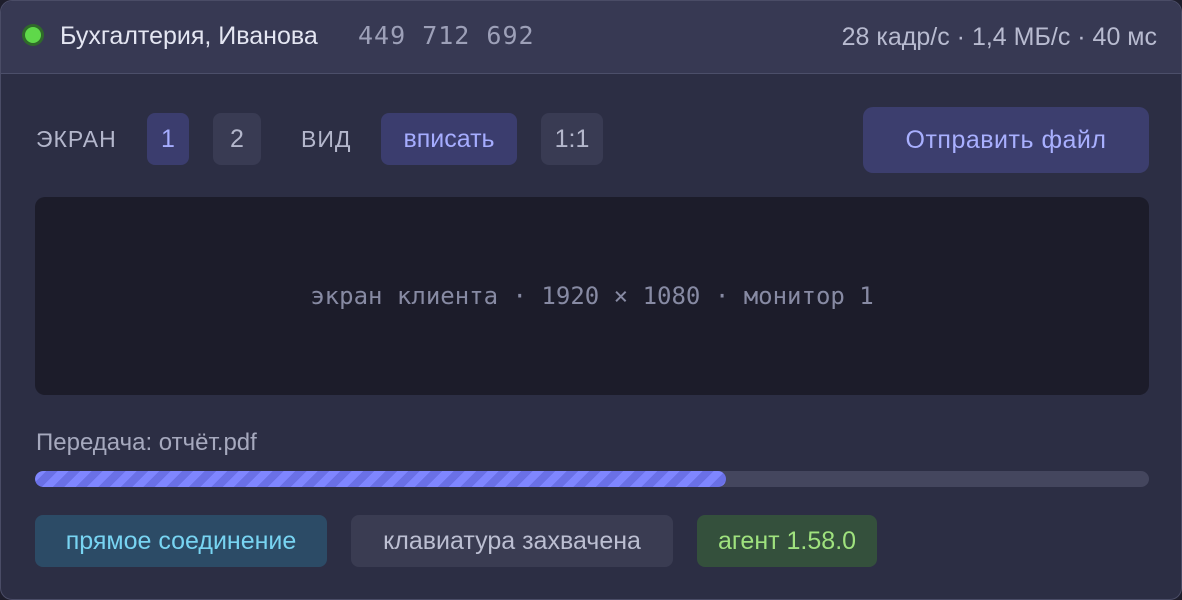  I want to click on screen-1-button: 1, so click(168, 139).